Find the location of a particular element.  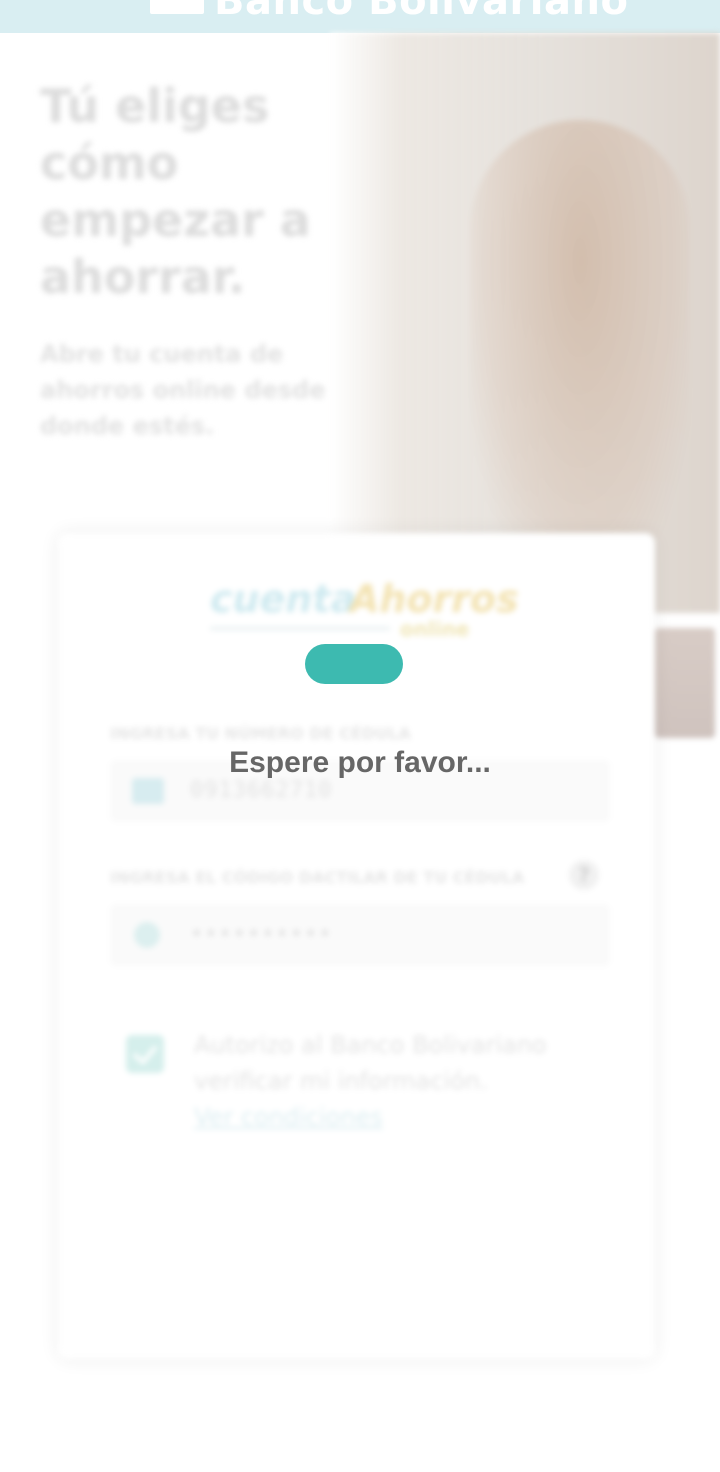

logo-word-cuenta: cuenta is located at coordinates (283, 599).